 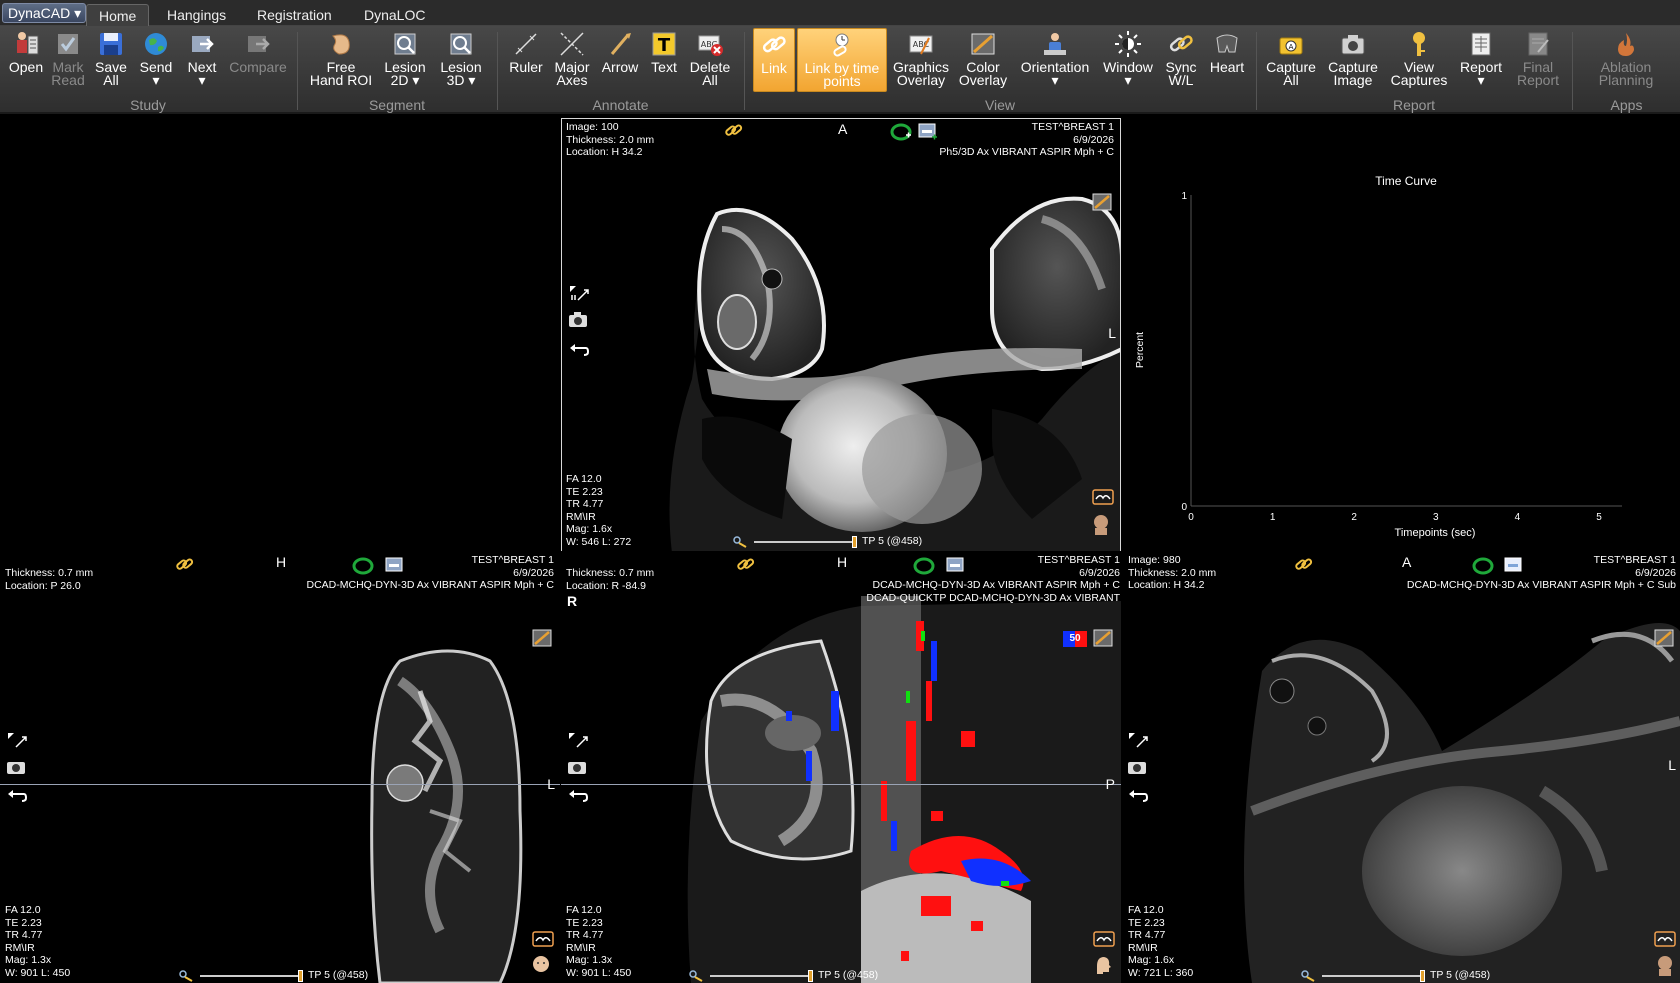 What do you see at coordinates (118, 15) in the screenshot?
I see `tab-home: Home` at bounding box center [118, 15].